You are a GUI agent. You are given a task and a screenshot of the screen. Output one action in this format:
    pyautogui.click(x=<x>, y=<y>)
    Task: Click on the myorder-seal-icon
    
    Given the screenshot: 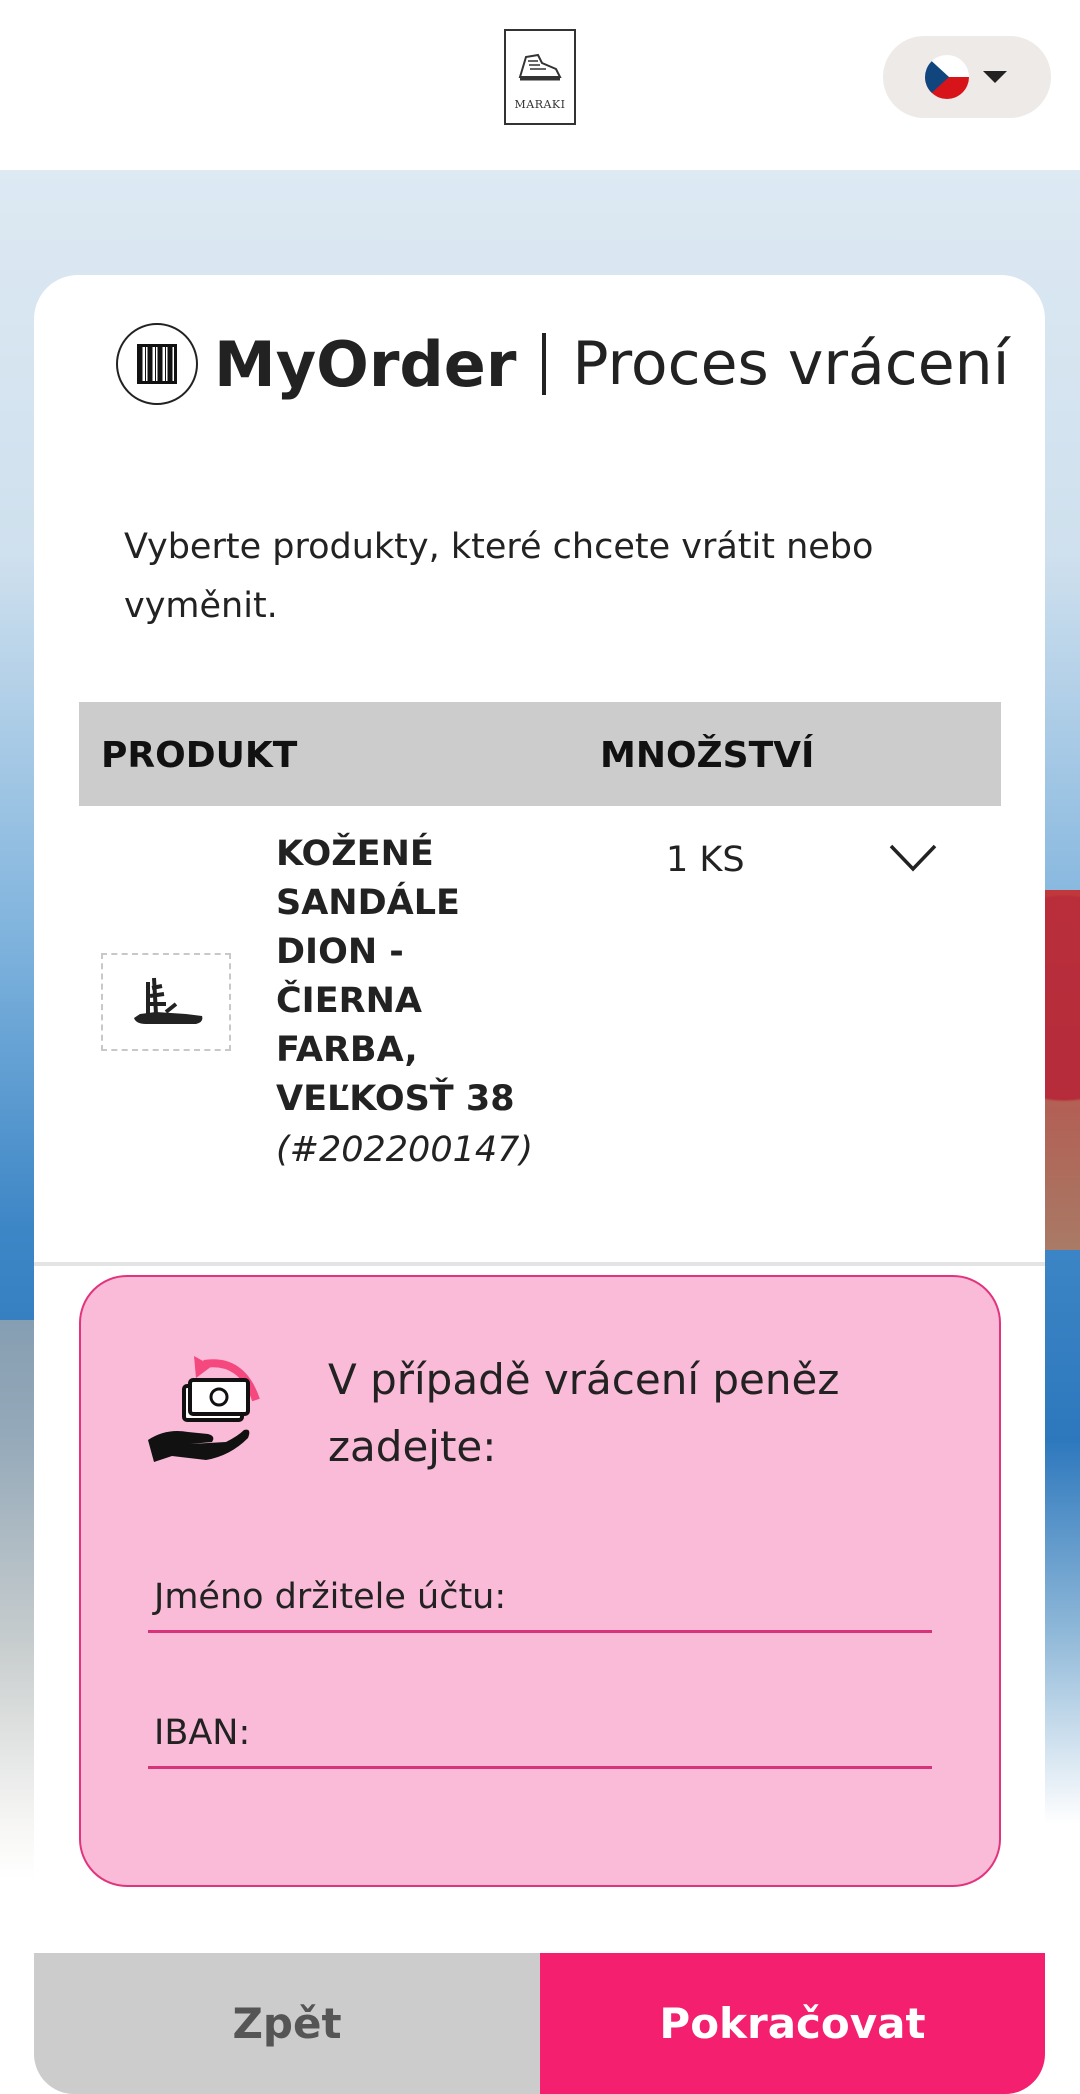 What is the action you would take?
    pyautogui.click(x=157, y=364)
    